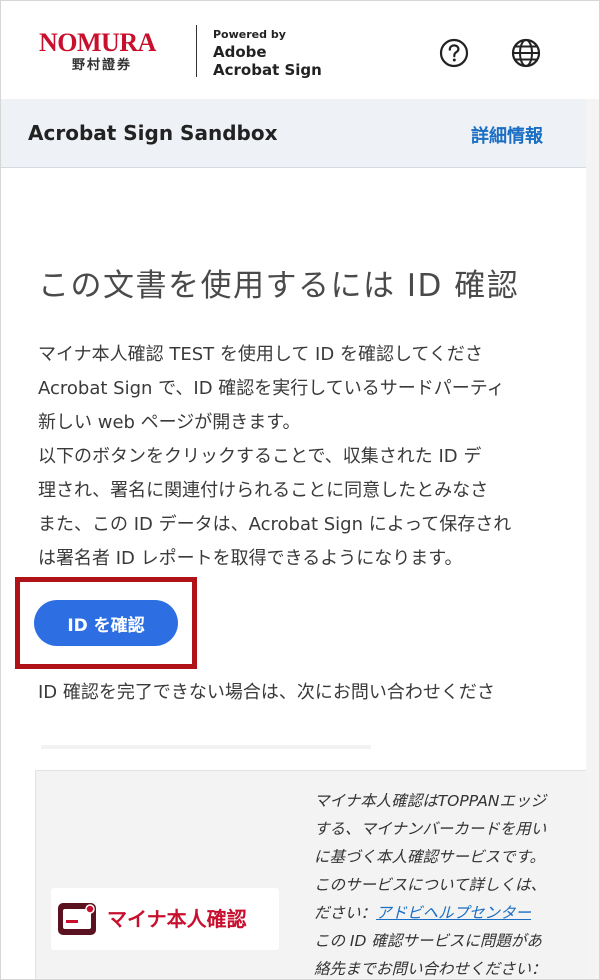 The image size is (600, 980). I want to click on info-line: に基づく本人確認サービスです。, so click(429, 857).